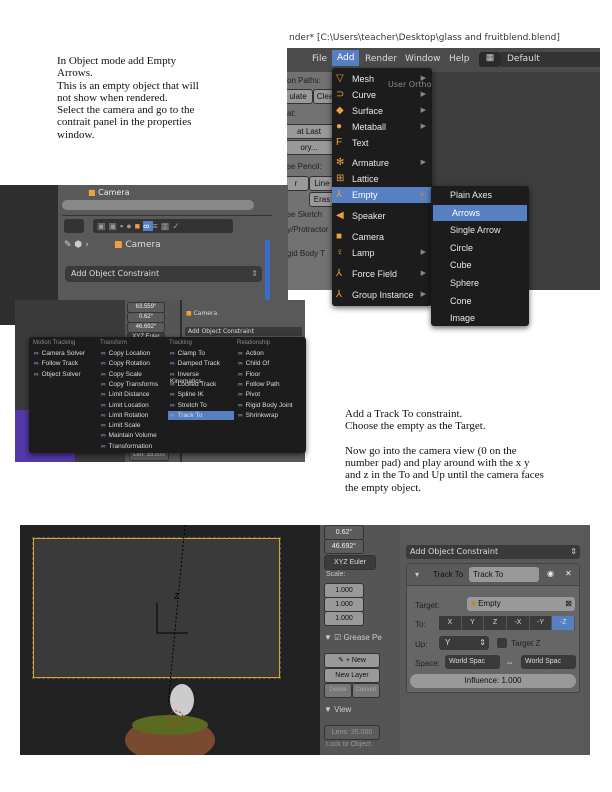 The image size is (612, 792). Describe the element at coordinates (382, 95) in the screenshot. I see `add-menu-item-curve: ⊃ Curve ▶` at that location.